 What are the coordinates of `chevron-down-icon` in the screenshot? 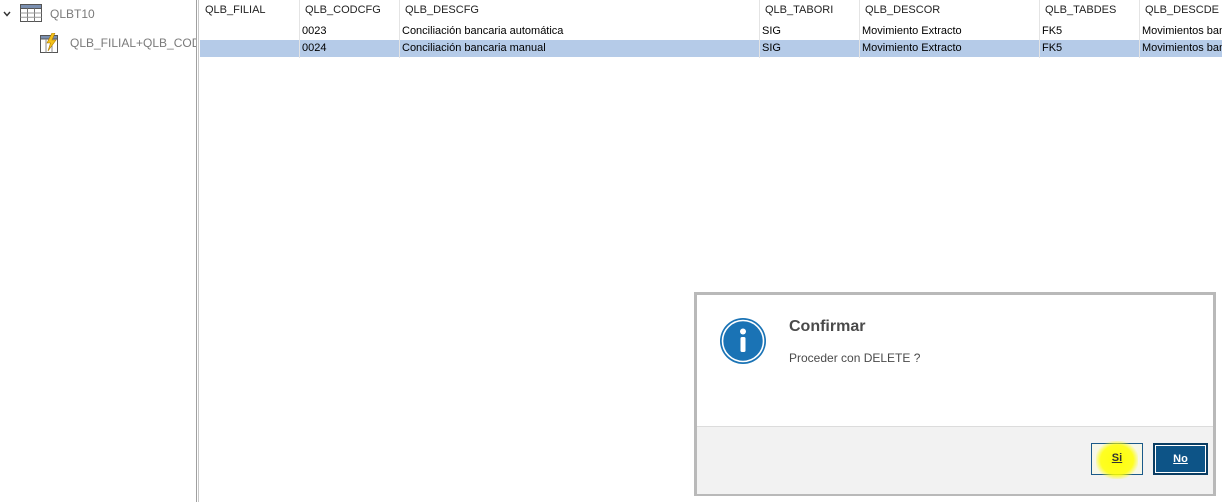 It's located at (7, 14).